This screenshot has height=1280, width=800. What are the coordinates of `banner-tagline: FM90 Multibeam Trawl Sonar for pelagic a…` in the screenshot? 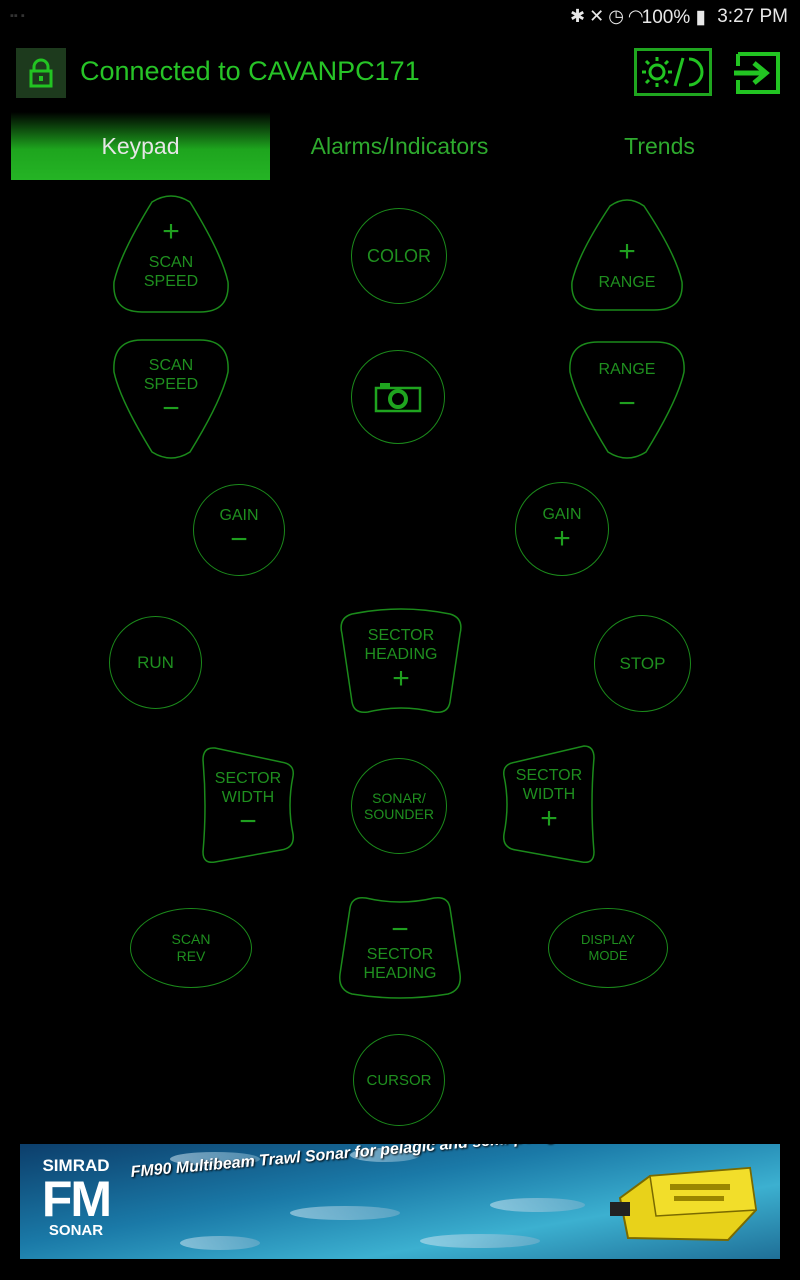 It's located at (378, 1162).